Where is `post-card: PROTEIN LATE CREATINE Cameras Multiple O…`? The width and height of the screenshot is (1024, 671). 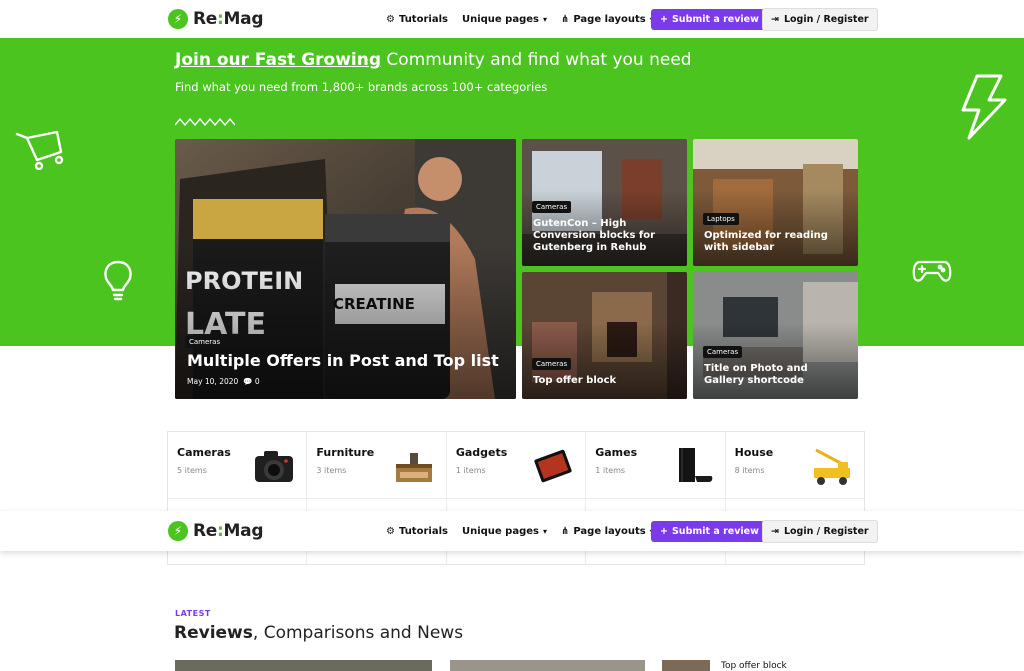
post-card: PROTEIN LATE CREATINE Cameras Multiple O… is located at coordinates (345, 269).